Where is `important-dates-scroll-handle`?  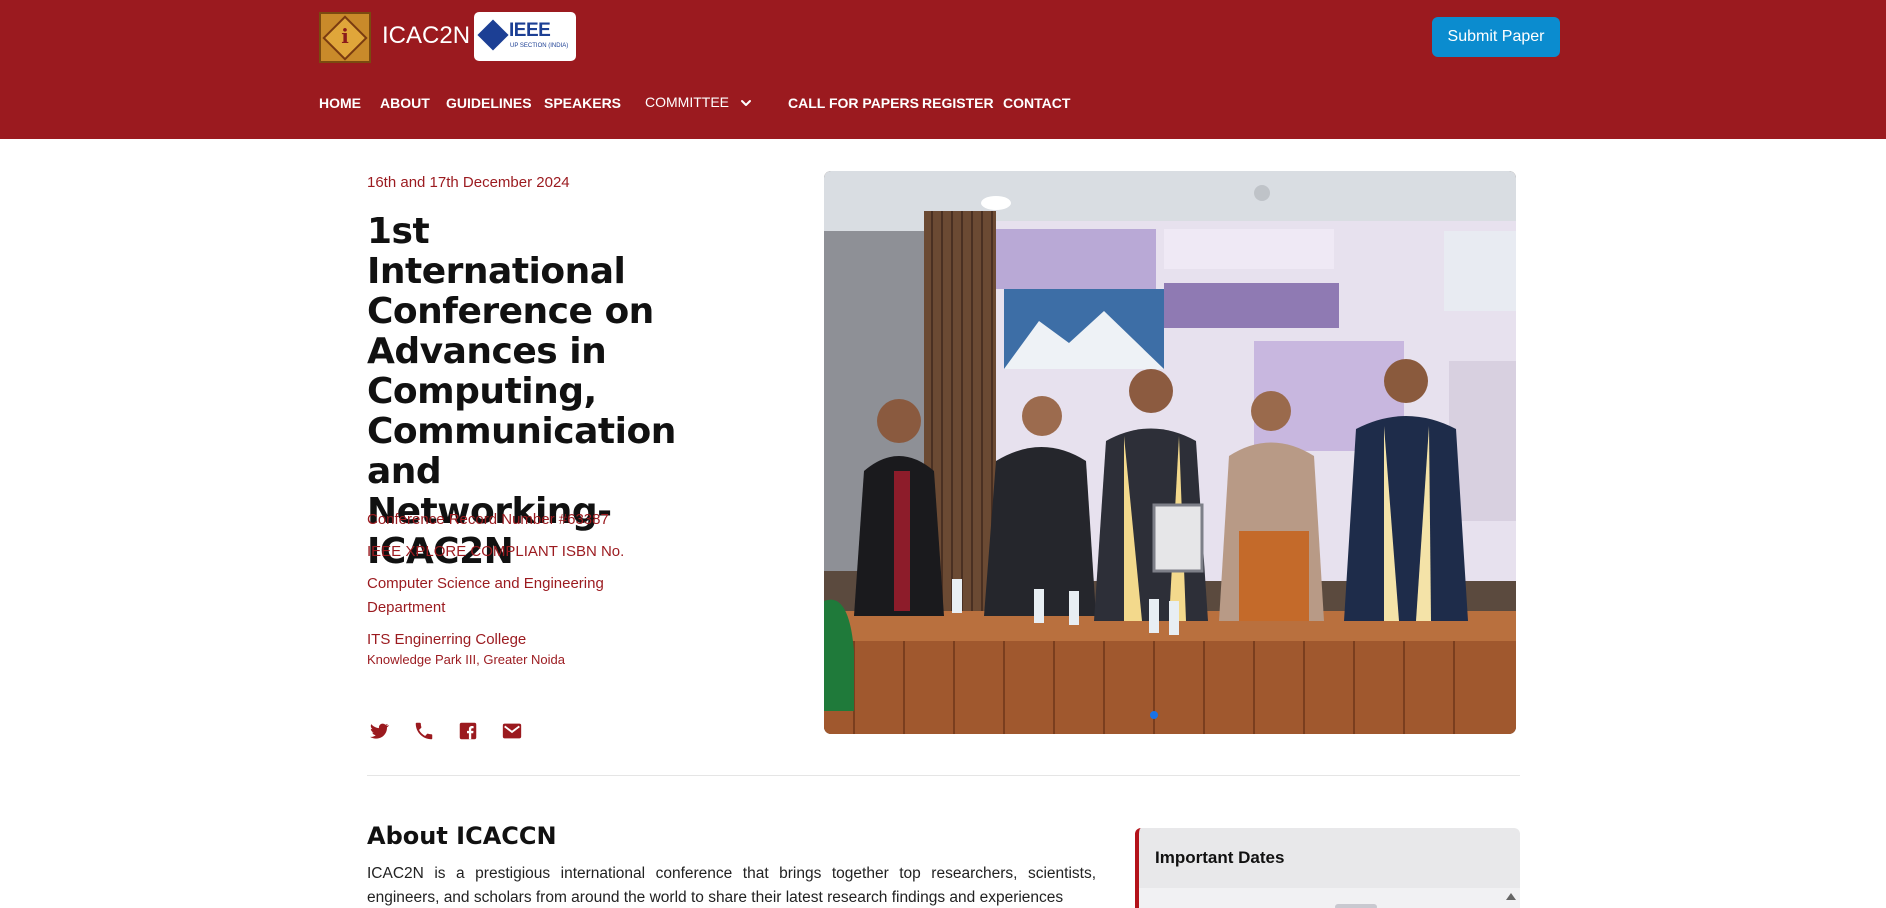
important-dates-scroll-handle is located at coordinates (1356, 906).